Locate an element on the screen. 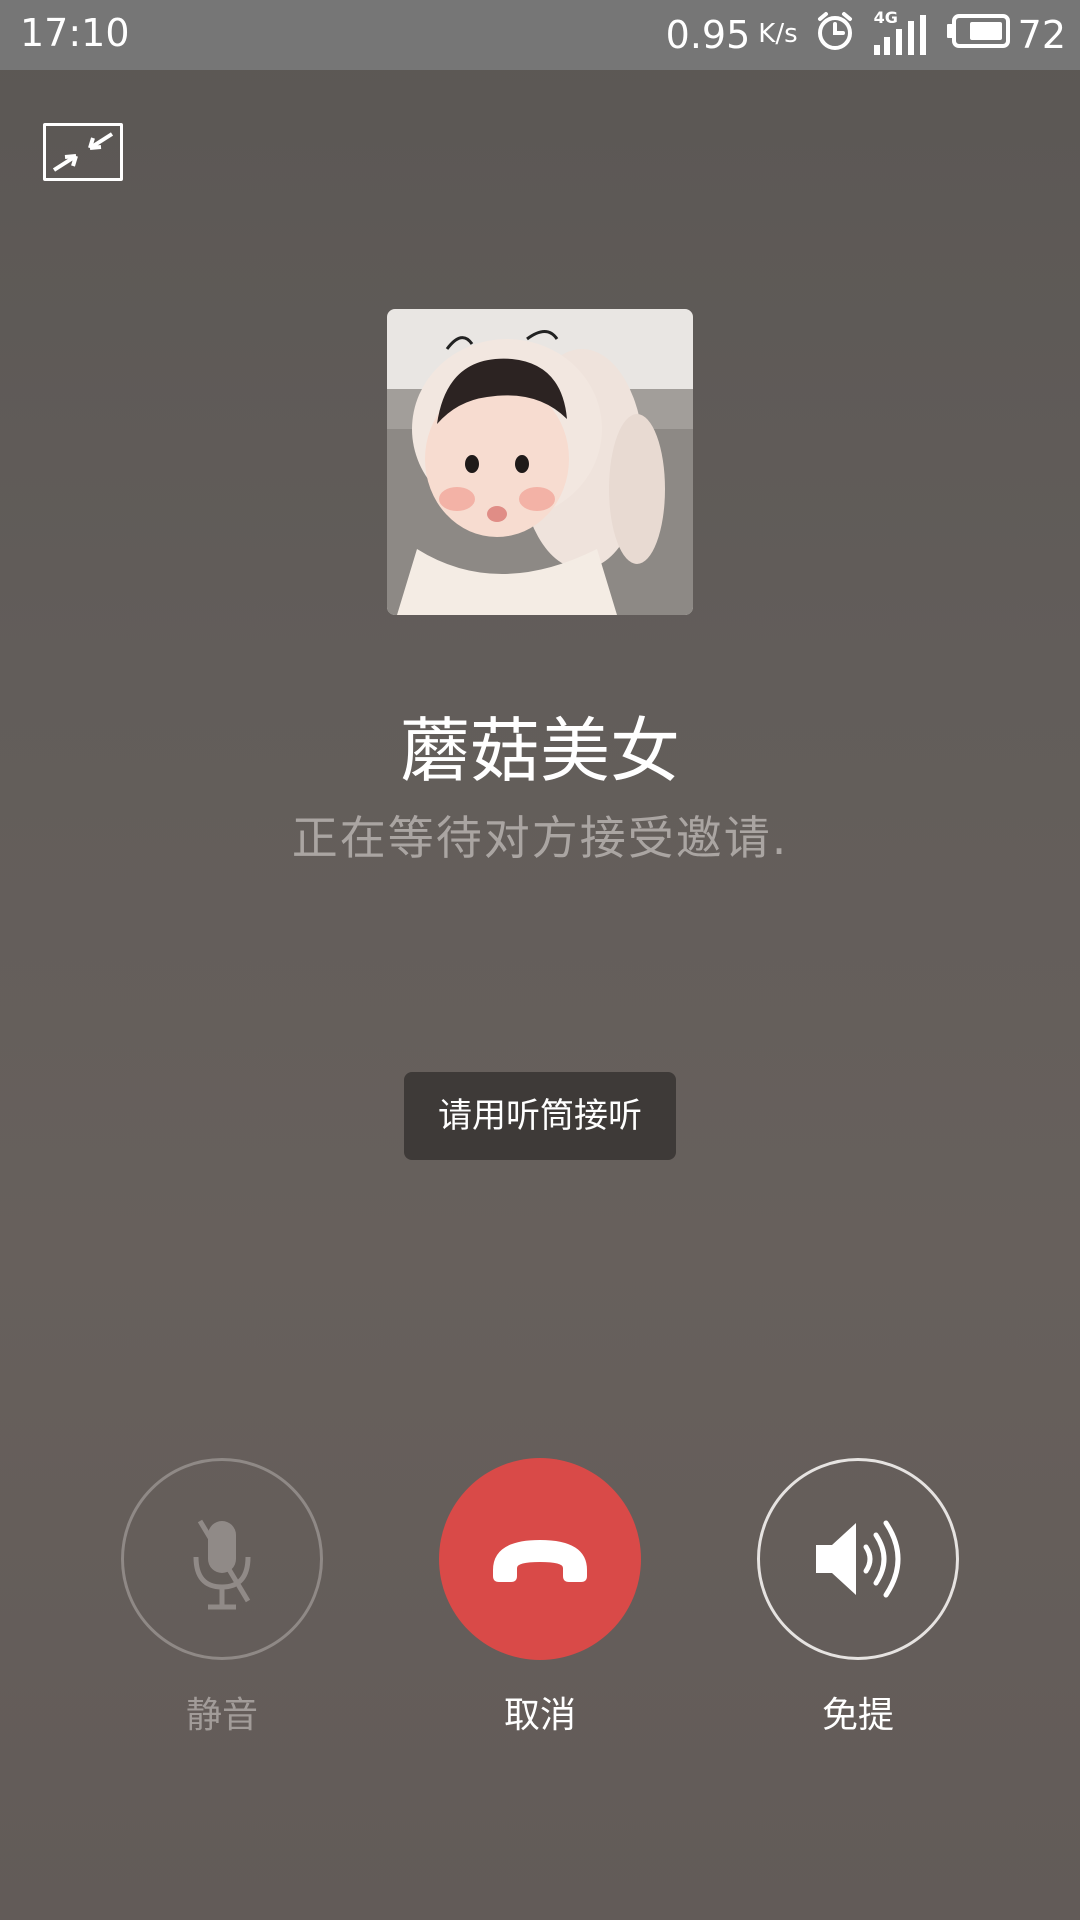 The image size is (1080, 1920). network-speed: 0.95 K/s is located at coordinates (732, 35).